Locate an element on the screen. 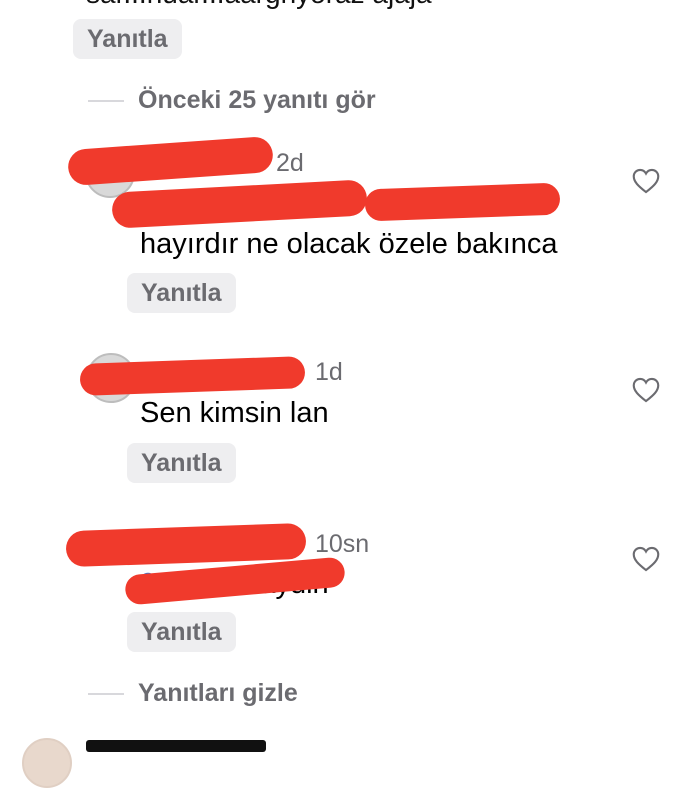 Image resolution: width=690 pixels, height=788 pixels. show-previous-replies: Önceki 25 yanıtı gör is located at coordinates (232, 100).